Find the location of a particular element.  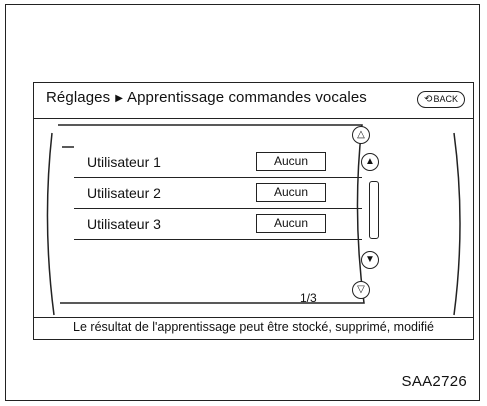

list-item: Utilisateur 1 Aucun is located at coordinates (218, 162).